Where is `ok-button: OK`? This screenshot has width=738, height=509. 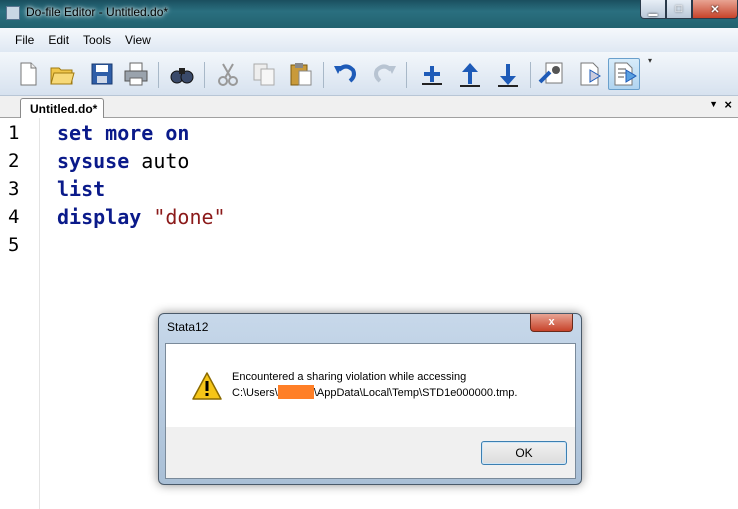 ok-button: OK is located at coordinates (524, 453).